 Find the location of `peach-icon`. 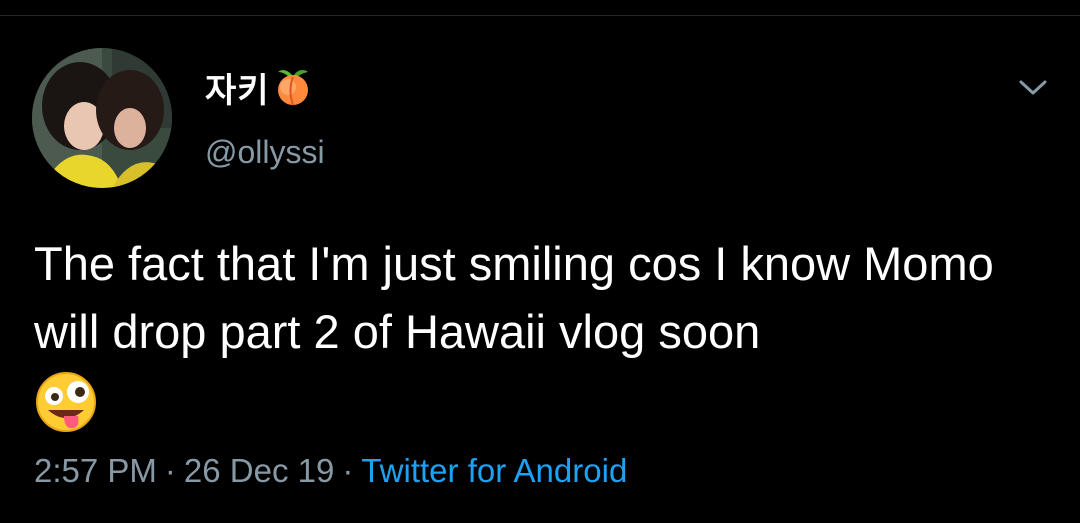

peach-icon is located at coordinates (293, 87).